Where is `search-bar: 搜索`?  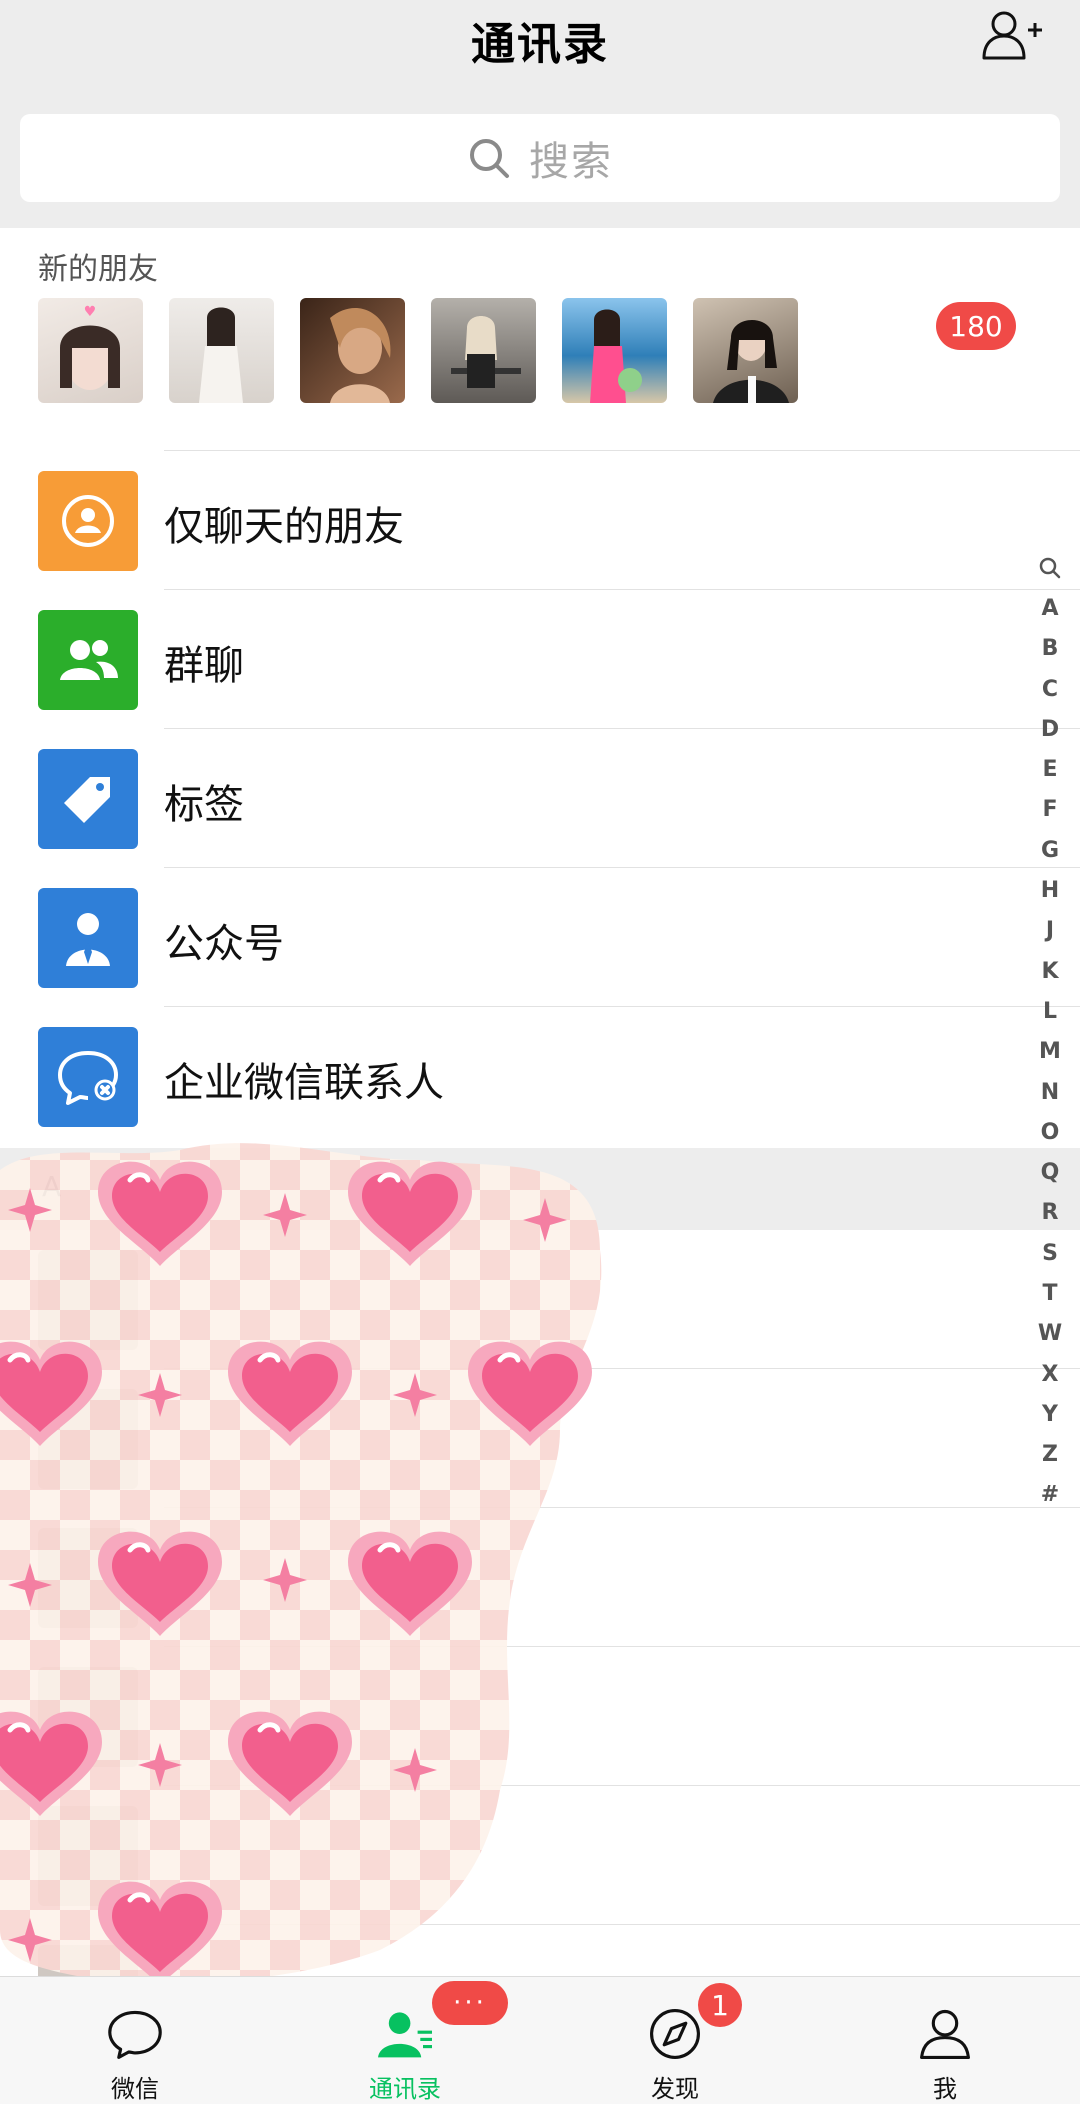
search-bar: 搜索 is located at coordinates (540, 158).